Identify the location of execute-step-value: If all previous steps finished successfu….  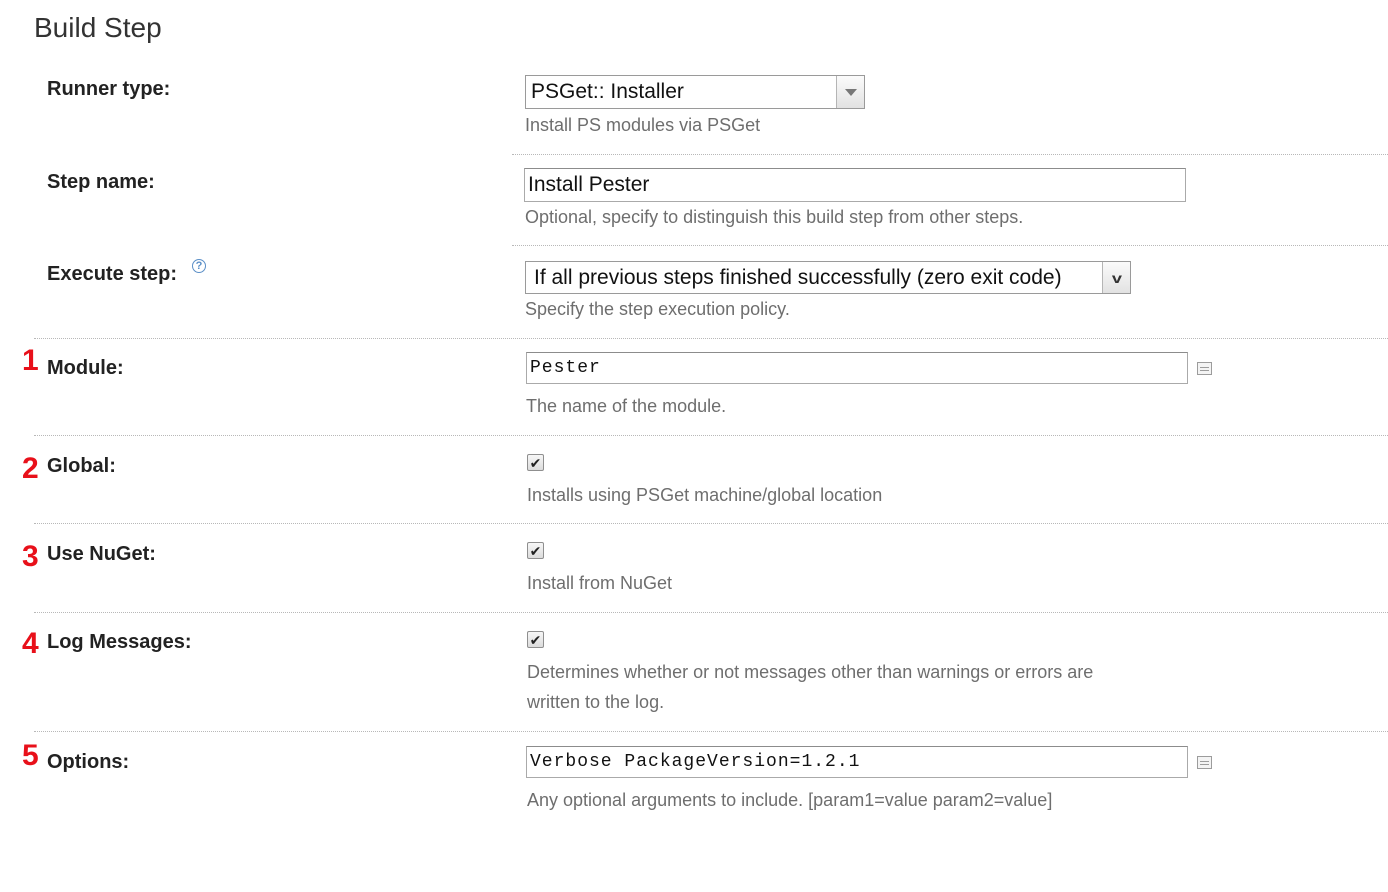
(798, 277).